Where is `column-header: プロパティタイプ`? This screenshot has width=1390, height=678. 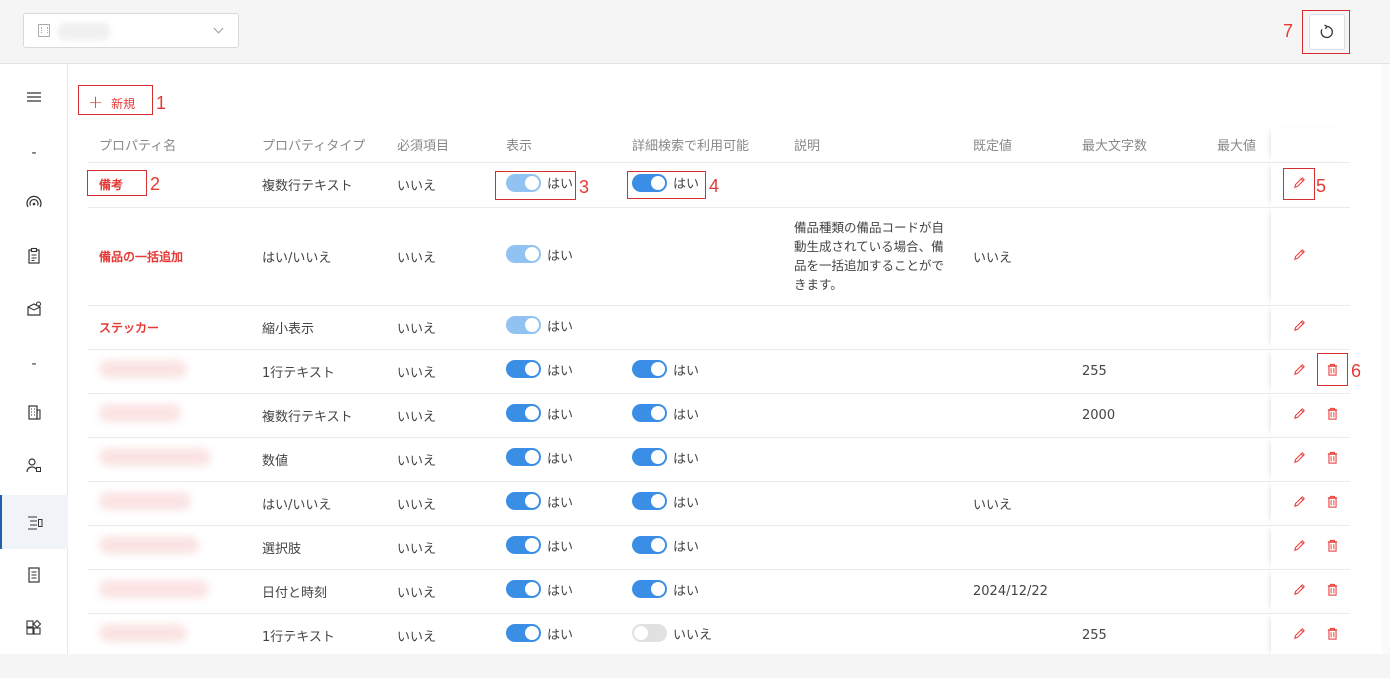 column-header: プロパティタイプ is located at coordinates (318, 145).